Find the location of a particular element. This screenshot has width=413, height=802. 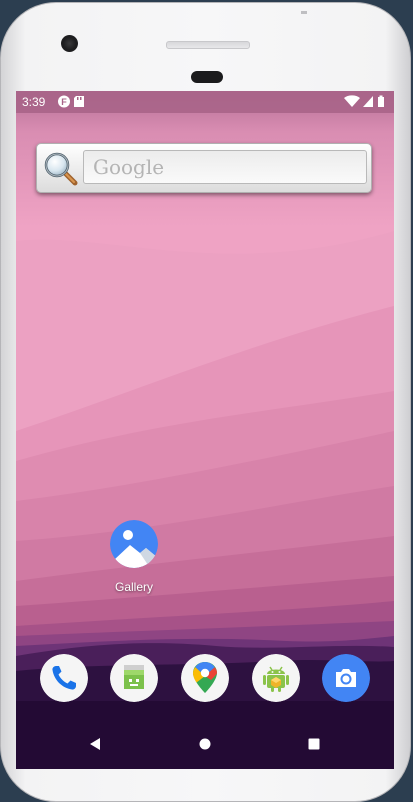

battery-icon is located at coordinates (381, 101).